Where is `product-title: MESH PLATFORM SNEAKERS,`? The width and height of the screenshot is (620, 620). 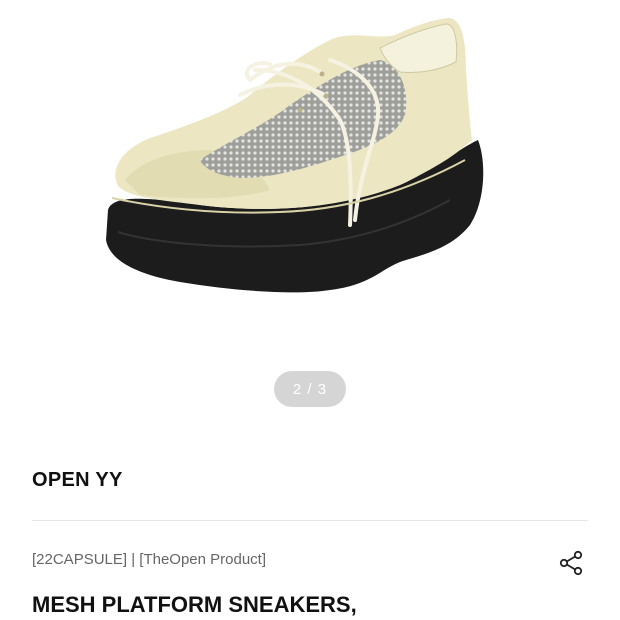
product-title: MESH PLATFORM SNEAKERS, is located at coordinates (194, 604).